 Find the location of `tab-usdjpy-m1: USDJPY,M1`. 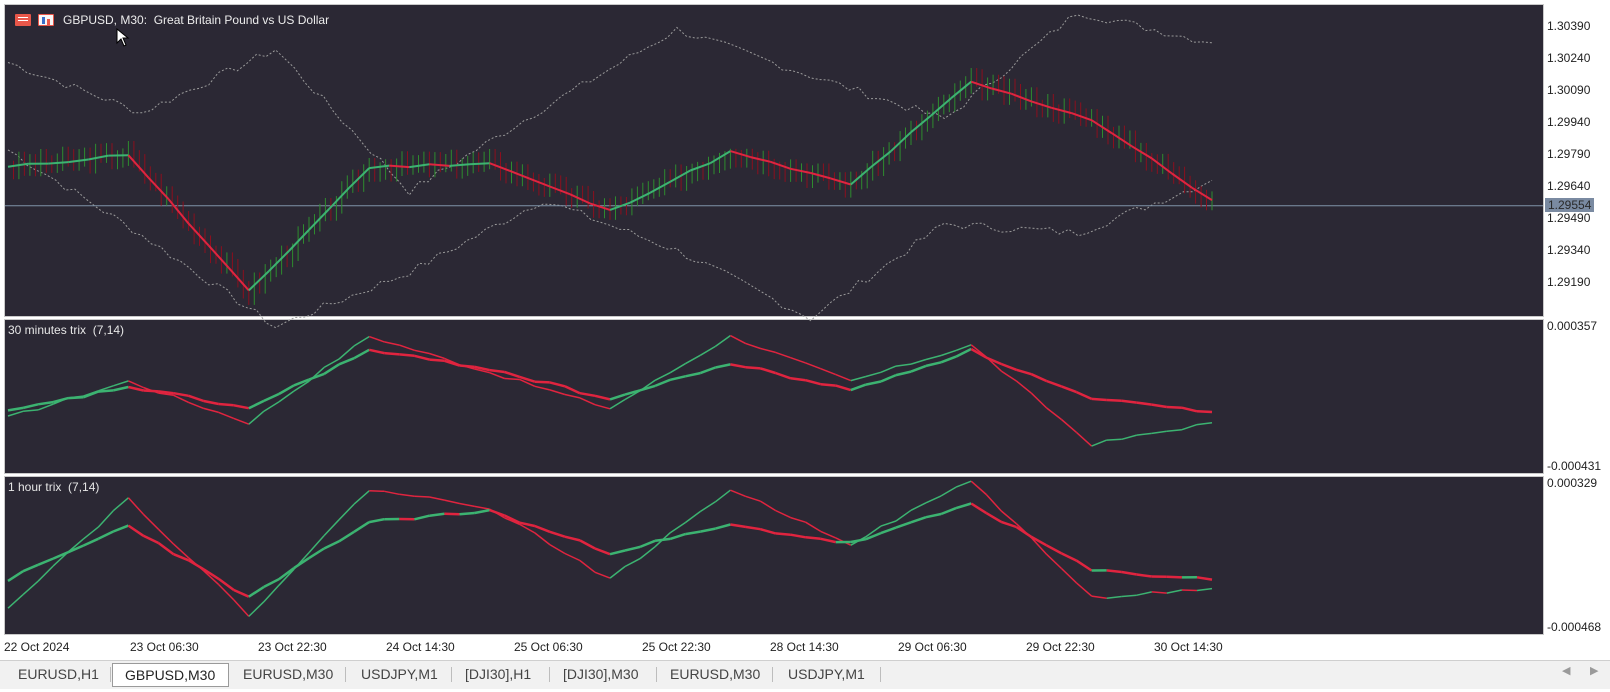

tab-usdjpy-m1: USDJPY,M1 is located at coordinates (399, 674).